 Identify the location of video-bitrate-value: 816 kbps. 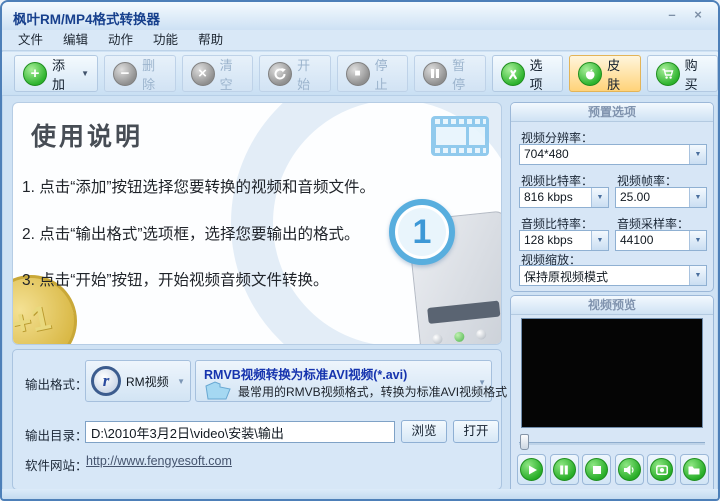
(548, 197).